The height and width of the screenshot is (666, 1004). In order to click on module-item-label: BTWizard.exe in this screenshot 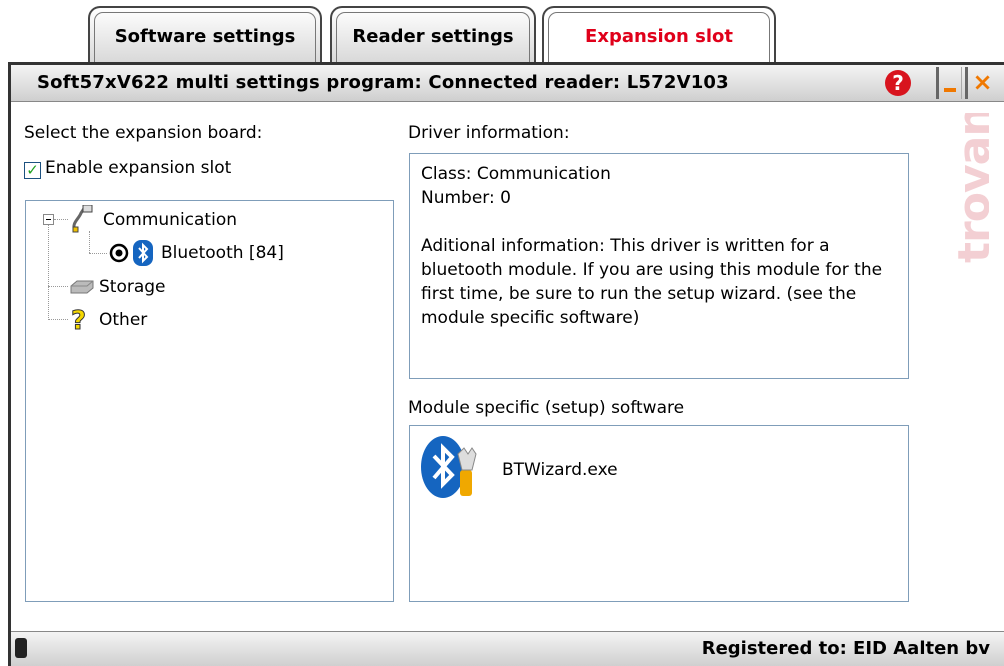, I will do `click(560, 470)`.